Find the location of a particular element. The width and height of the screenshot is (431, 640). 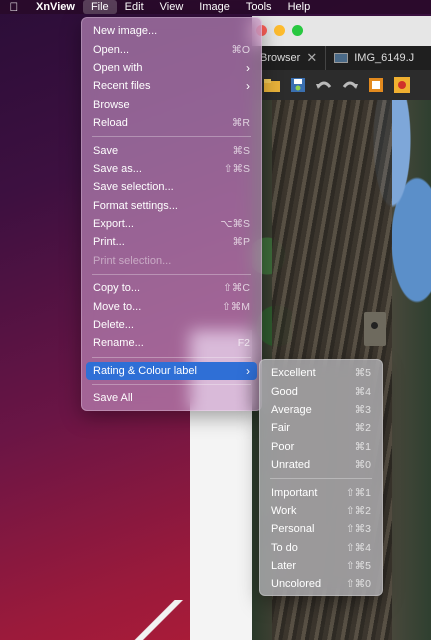

menu-item-label: Recent files is located at coordinates (122, 86).